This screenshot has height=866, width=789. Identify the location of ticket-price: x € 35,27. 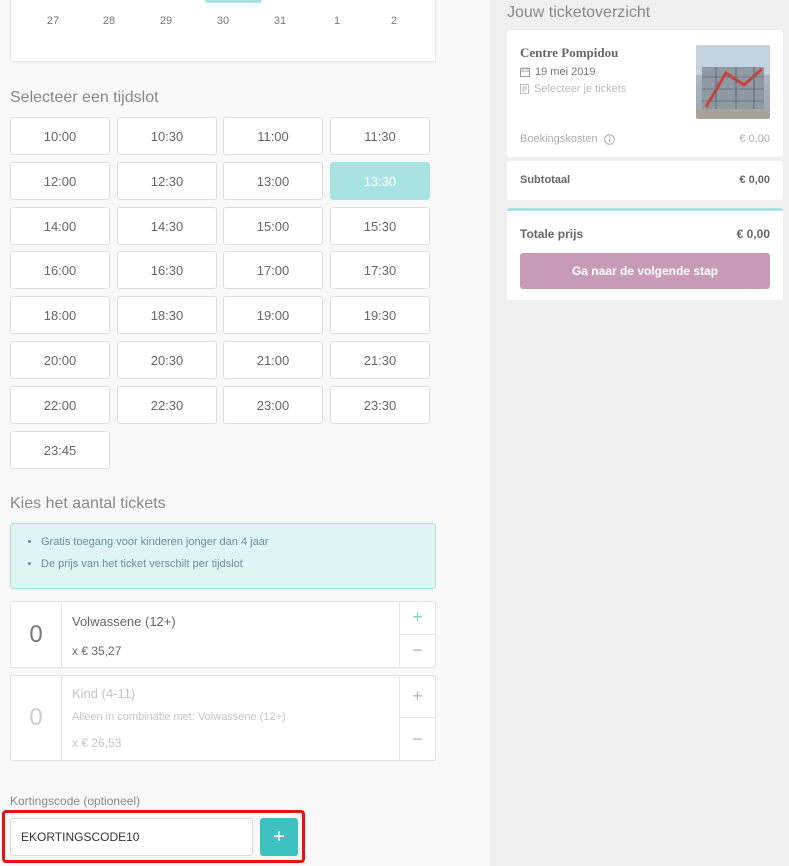
(97, 651).